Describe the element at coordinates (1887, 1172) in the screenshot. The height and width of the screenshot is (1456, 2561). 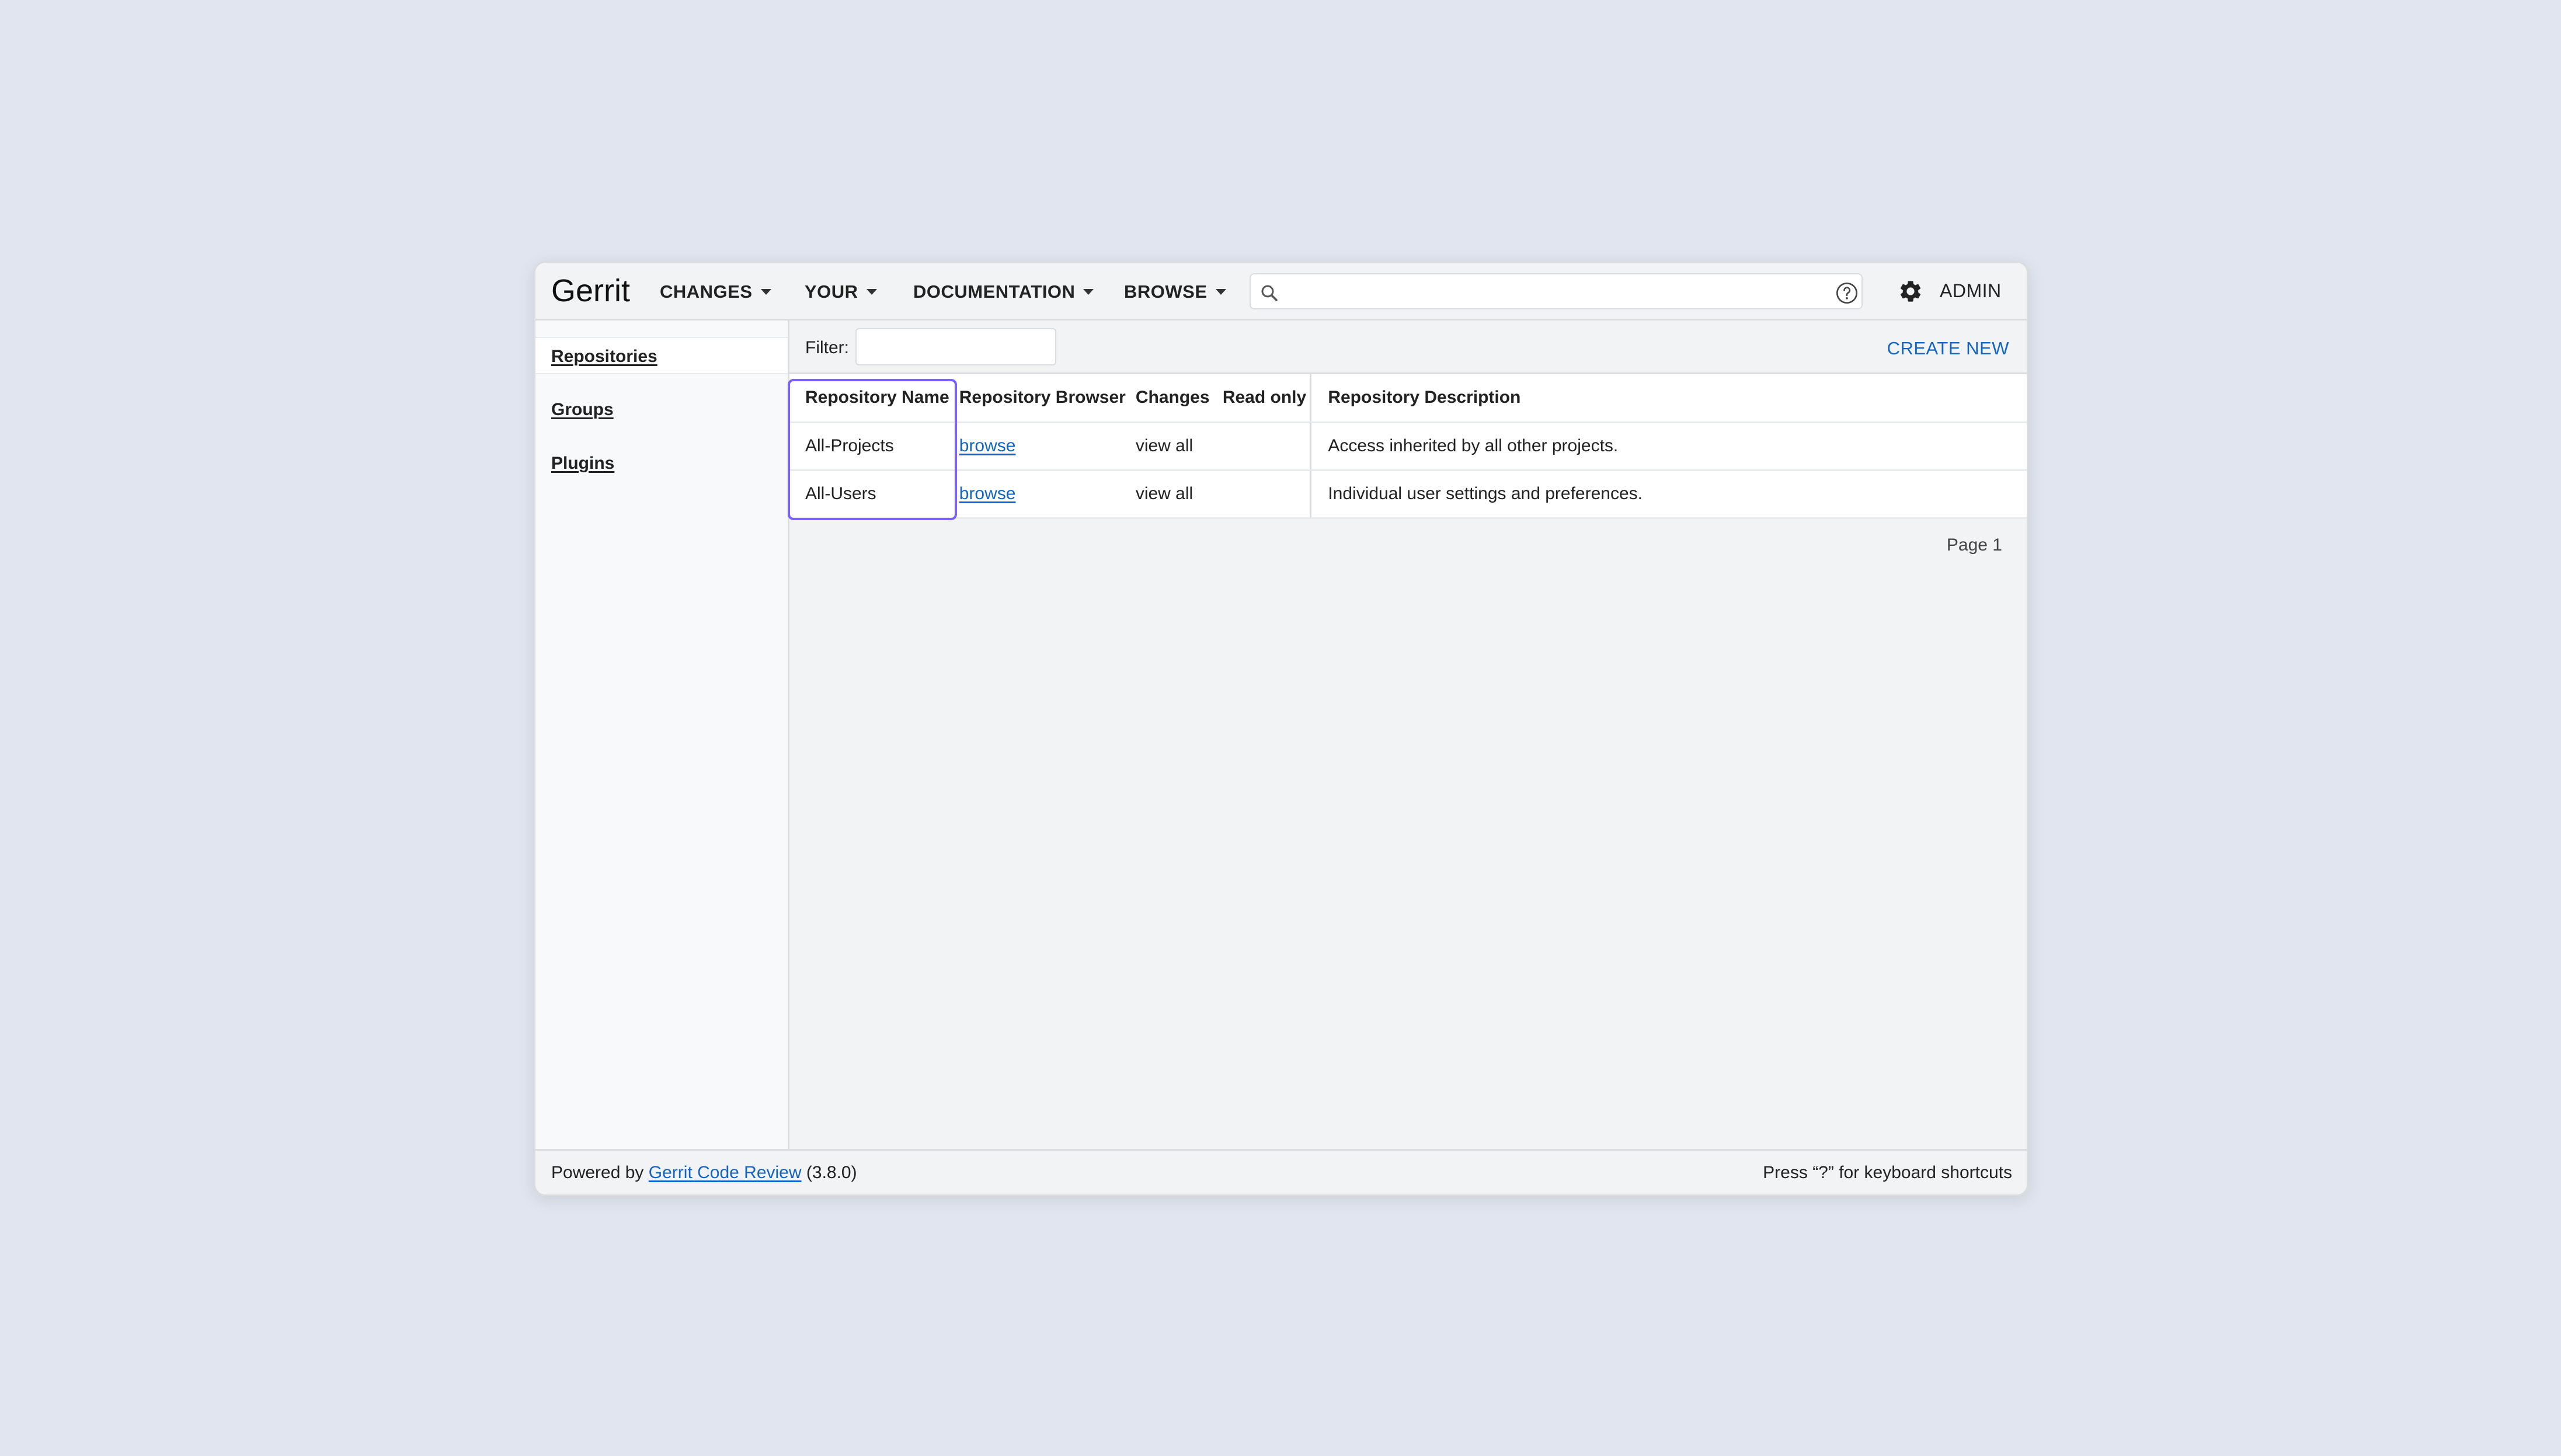
I see `keyboard-shortcut-hint: Press “?” for keyboard shortcuts` at that location.